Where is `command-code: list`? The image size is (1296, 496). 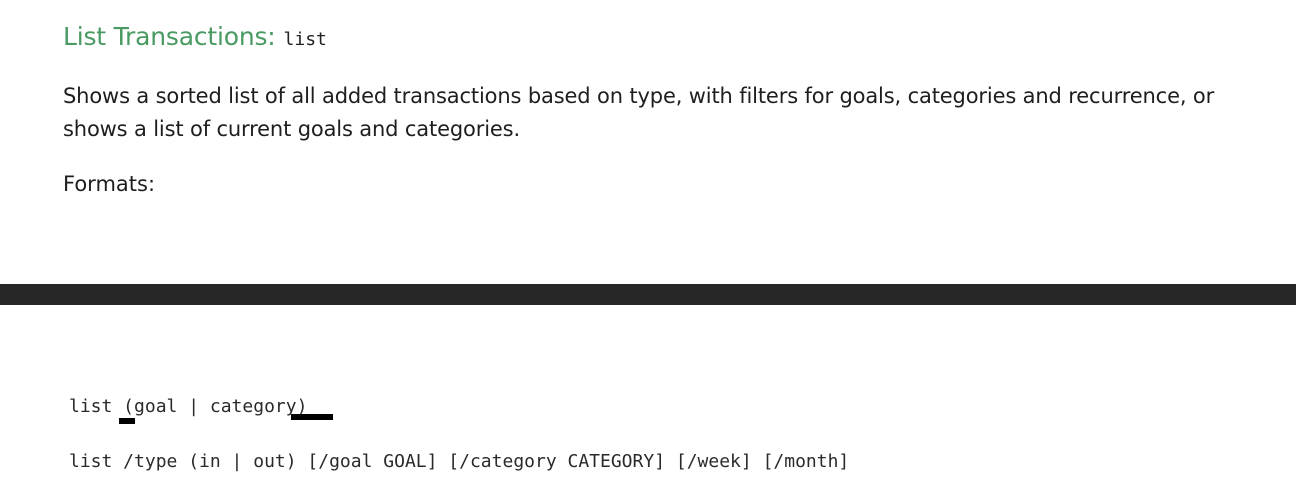 command-code: list is located at coordinates (305, 39).